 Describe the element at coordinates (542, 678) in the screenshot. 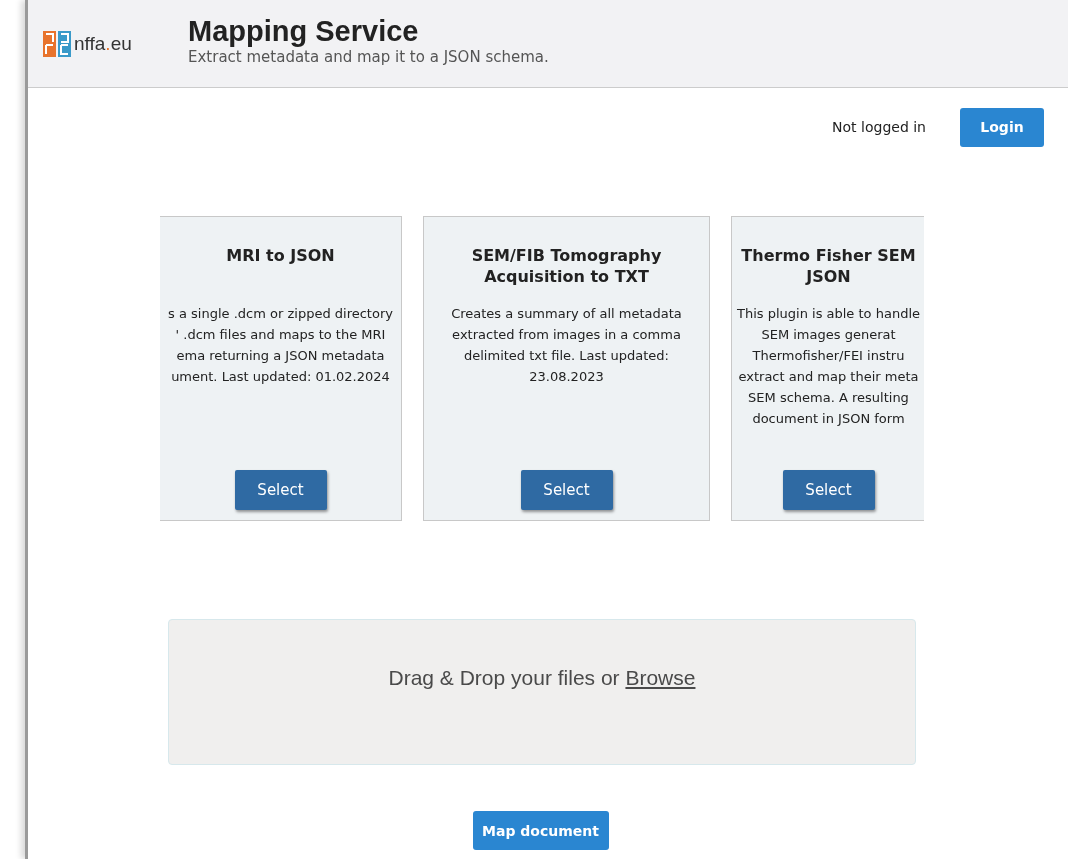

I see `dropzone-text: Drag & Drop your files or Browse` at that location.